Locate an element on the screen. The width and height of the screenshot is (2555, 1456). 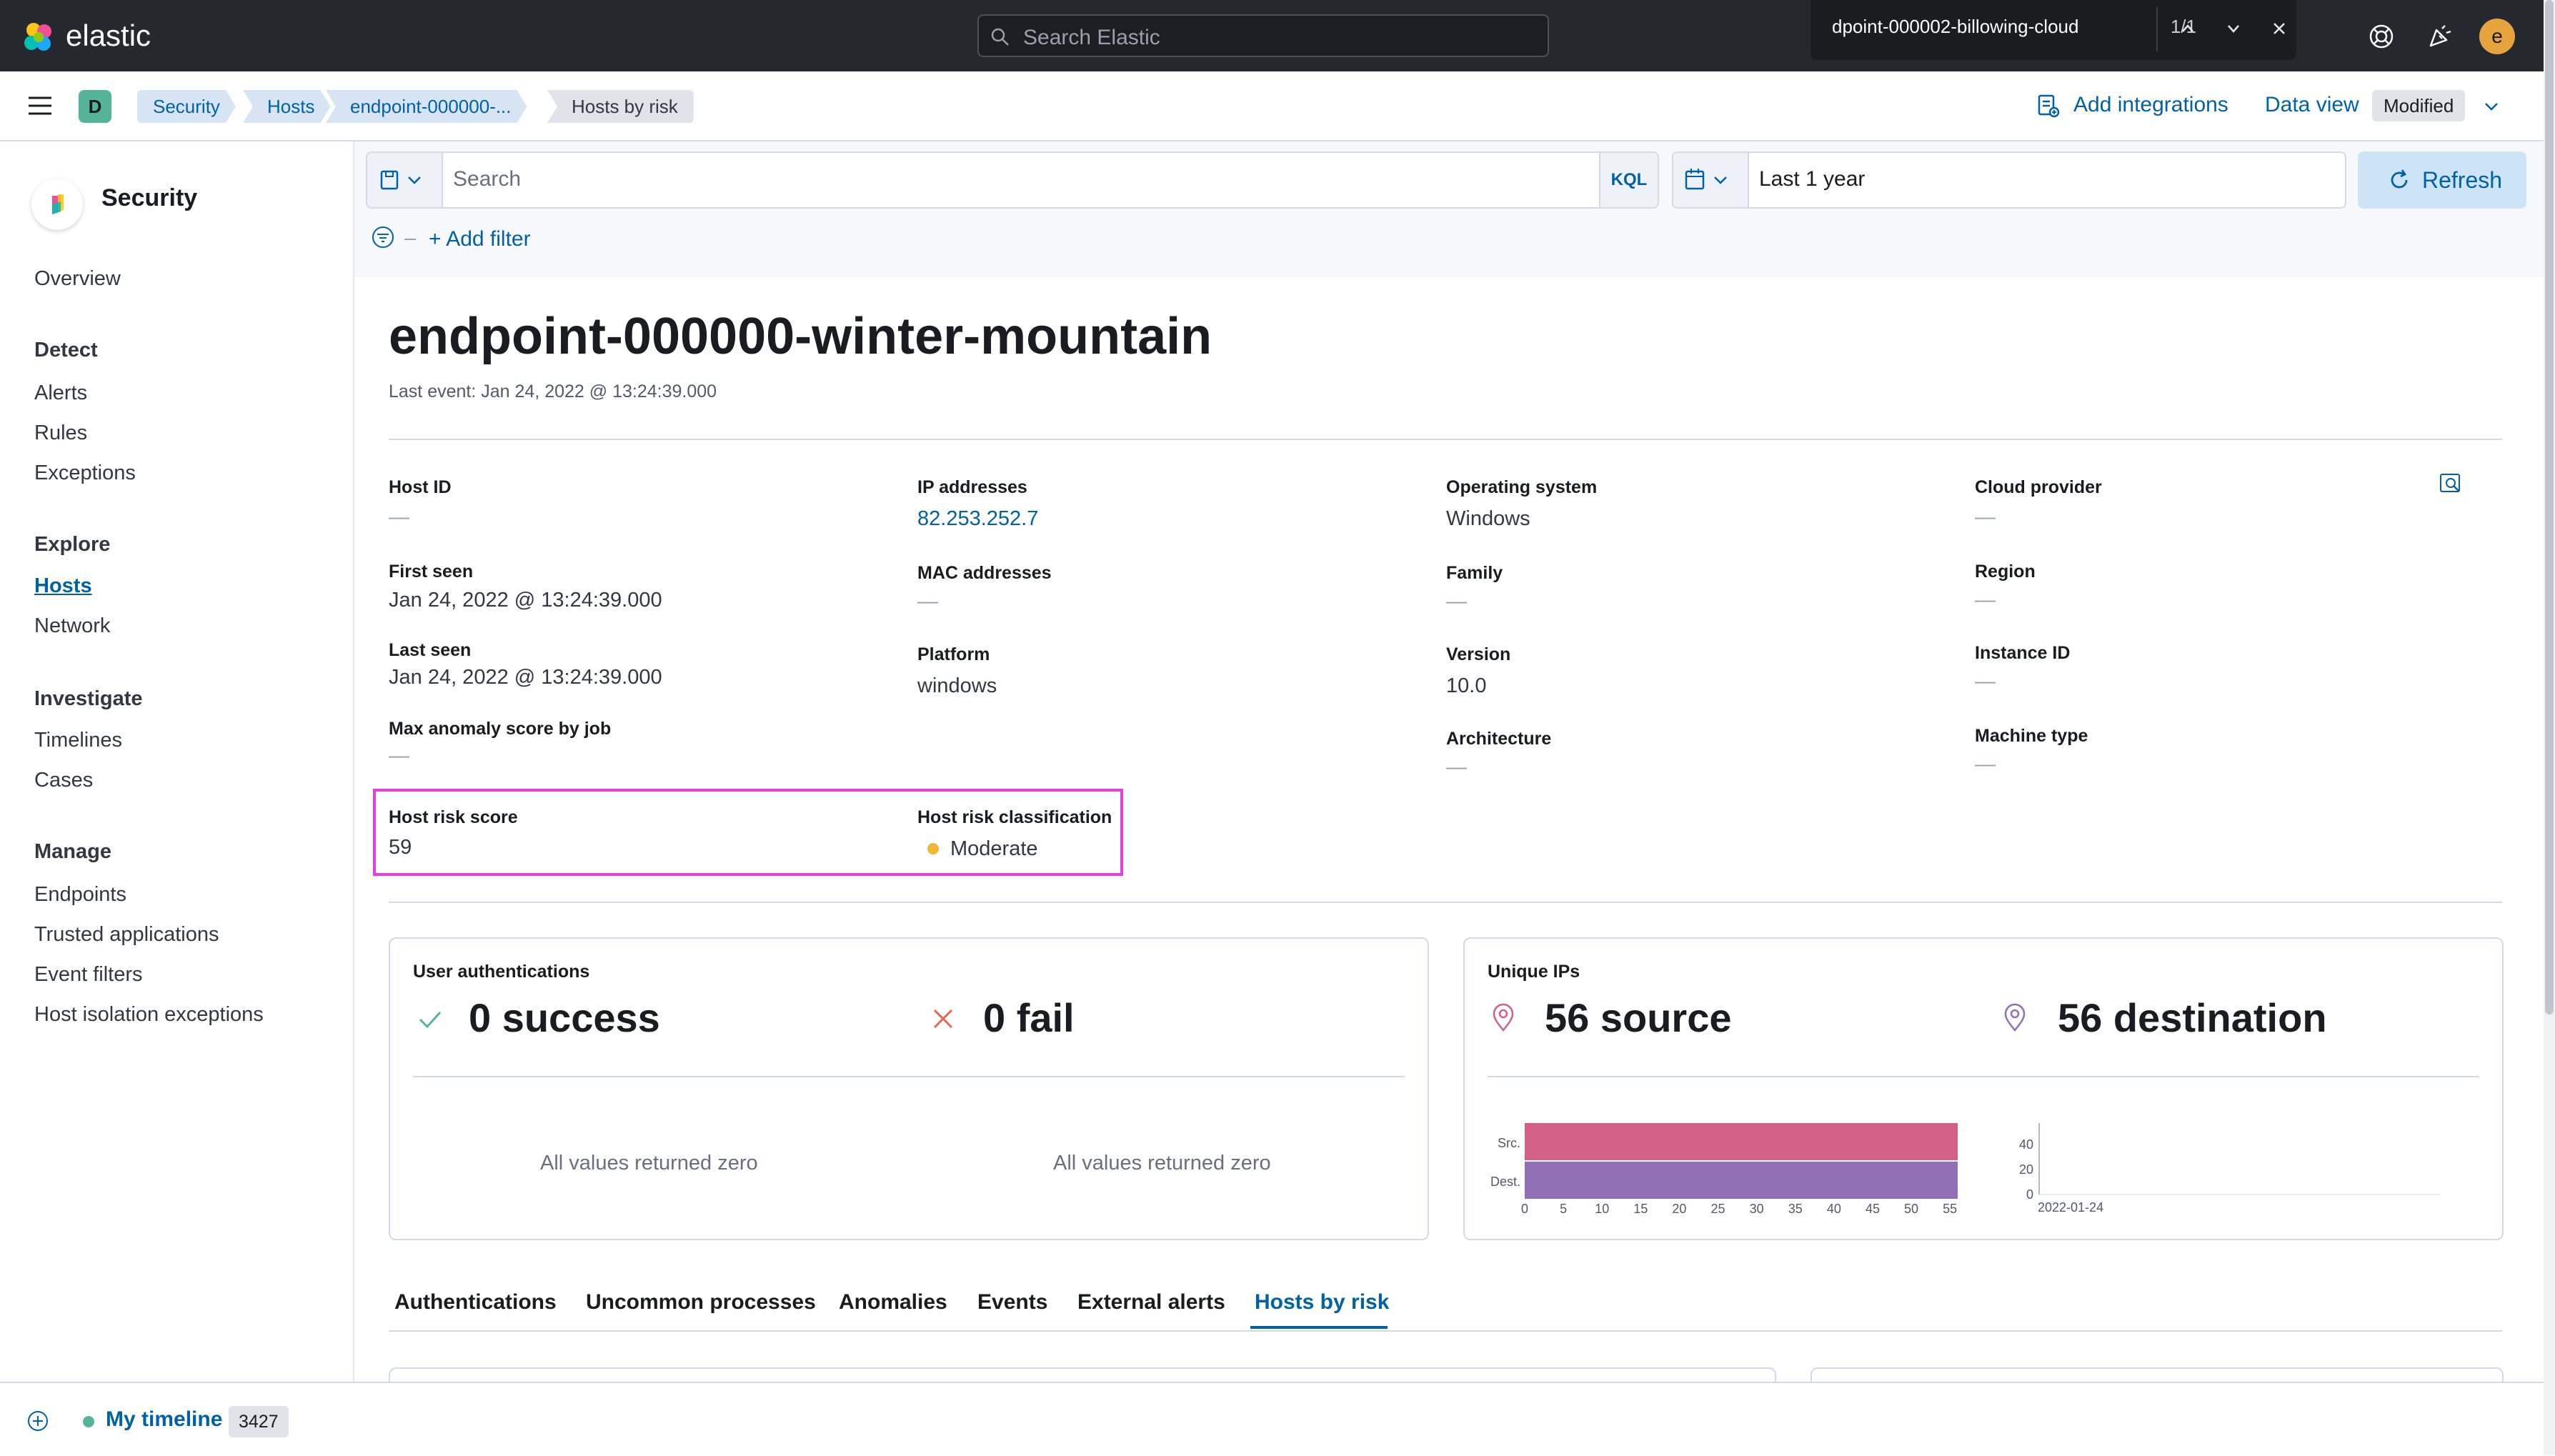
cross-icon is located at coordinates (943, 1019).